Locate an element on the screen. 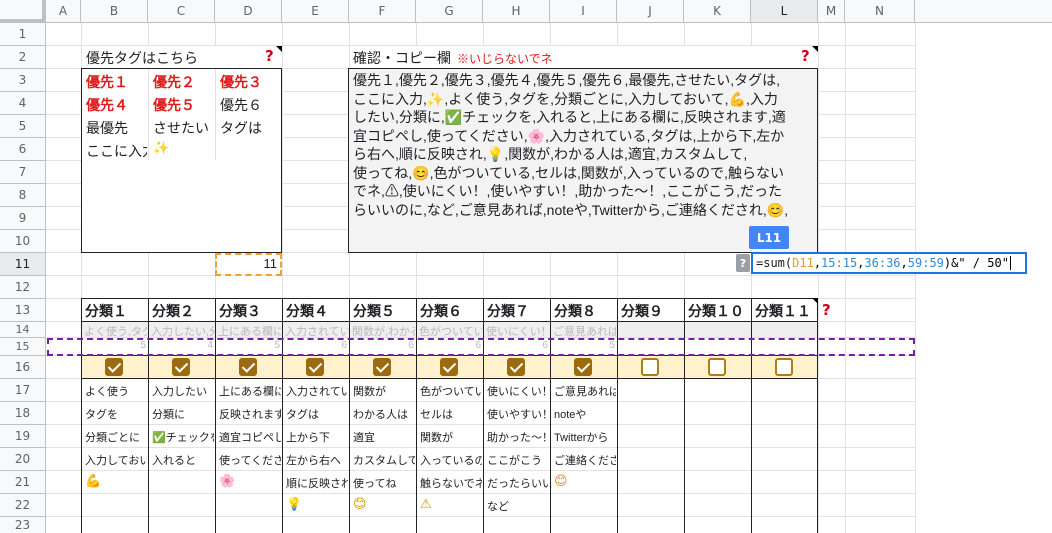 This screenshot has height=533, width=1052. column-header-n: N is located at coordinates (880, 11).